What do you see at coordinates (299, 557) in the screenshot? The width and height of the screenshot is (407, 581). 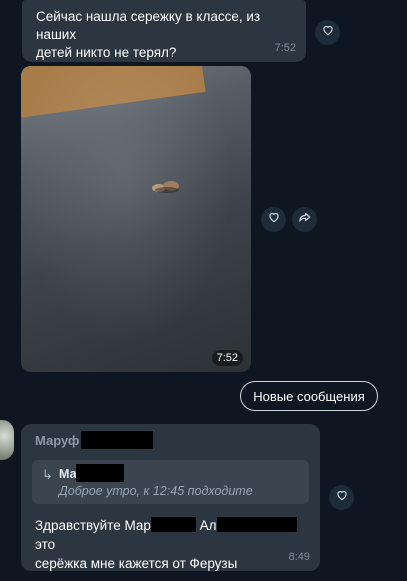 I see `message-time: 8:49` at bounding box center [299, 557].